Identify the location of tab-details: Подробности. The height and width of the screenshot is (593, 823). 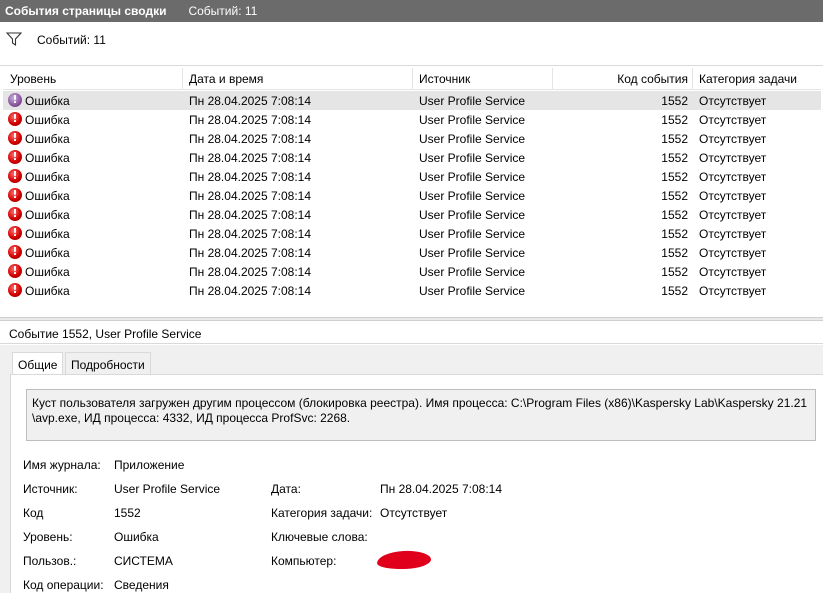
(108, 363).